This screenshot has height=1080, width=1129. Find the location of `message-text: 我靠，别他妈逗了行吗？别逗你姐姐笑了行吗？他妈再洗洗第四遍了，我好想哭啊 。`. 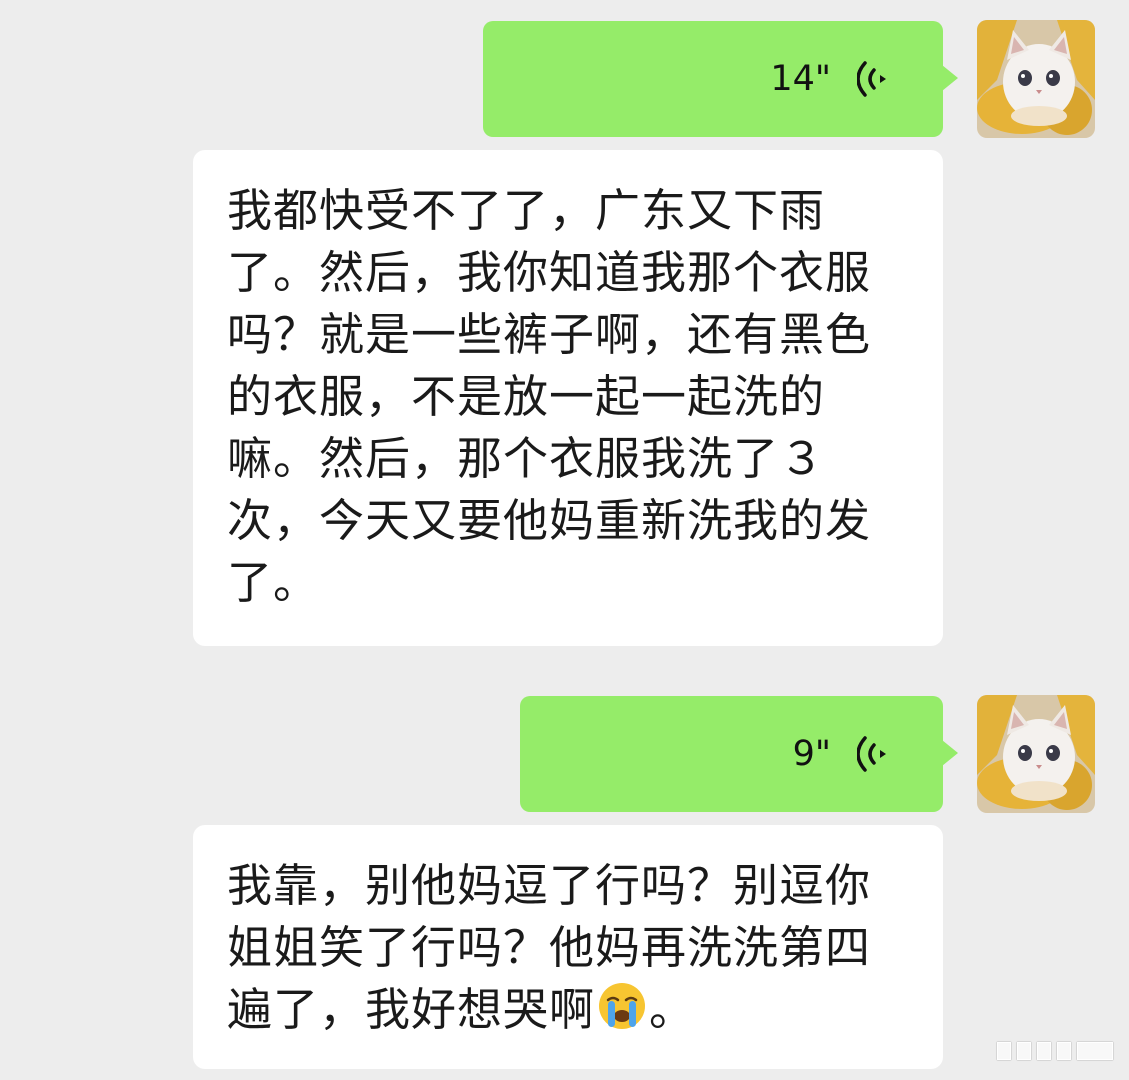

message-text: 我靠，别他妈逗了行吗？别逗你姐姐笑了行吗？他妈再洗洗第四遍了，我好想哭啊 。 is located at coordinates (570, 948).